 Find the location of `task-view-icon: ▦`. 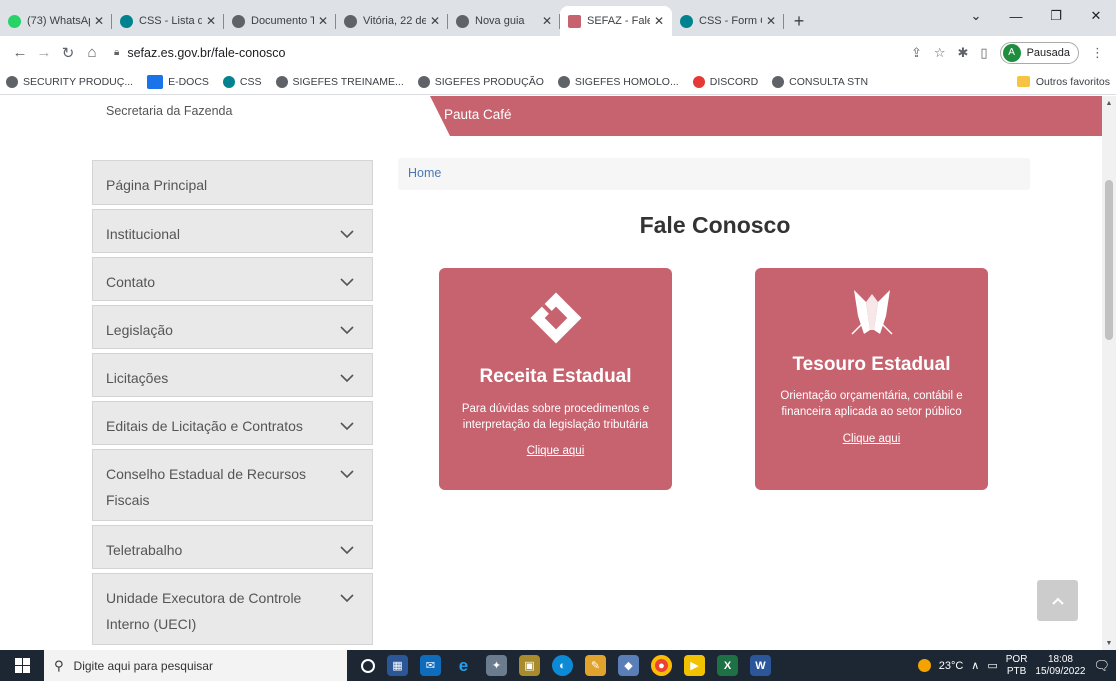

task-view-icon: ▦ is located at coordinates (397, 665).